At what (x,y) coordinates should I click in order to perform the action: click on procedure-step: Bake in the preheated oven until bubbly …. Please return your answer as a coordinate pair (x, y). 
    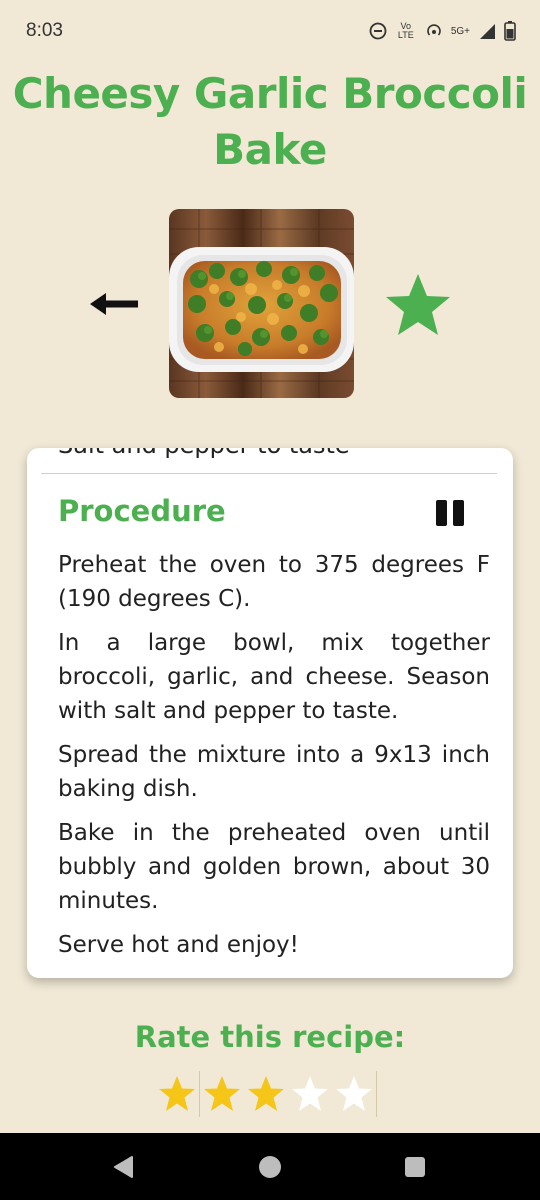
    Looking at the image, I should click on (274, 867).